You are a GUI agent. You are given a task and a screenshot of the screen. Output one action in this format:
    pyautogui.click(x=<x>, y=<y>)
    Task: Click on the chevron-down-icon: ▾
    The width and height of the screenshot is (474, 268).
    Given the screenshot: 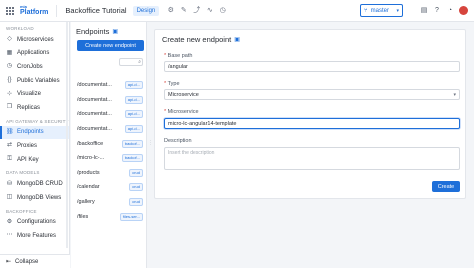 What is the action you would take?
    pyautogui.click(x=397, y=10)
    